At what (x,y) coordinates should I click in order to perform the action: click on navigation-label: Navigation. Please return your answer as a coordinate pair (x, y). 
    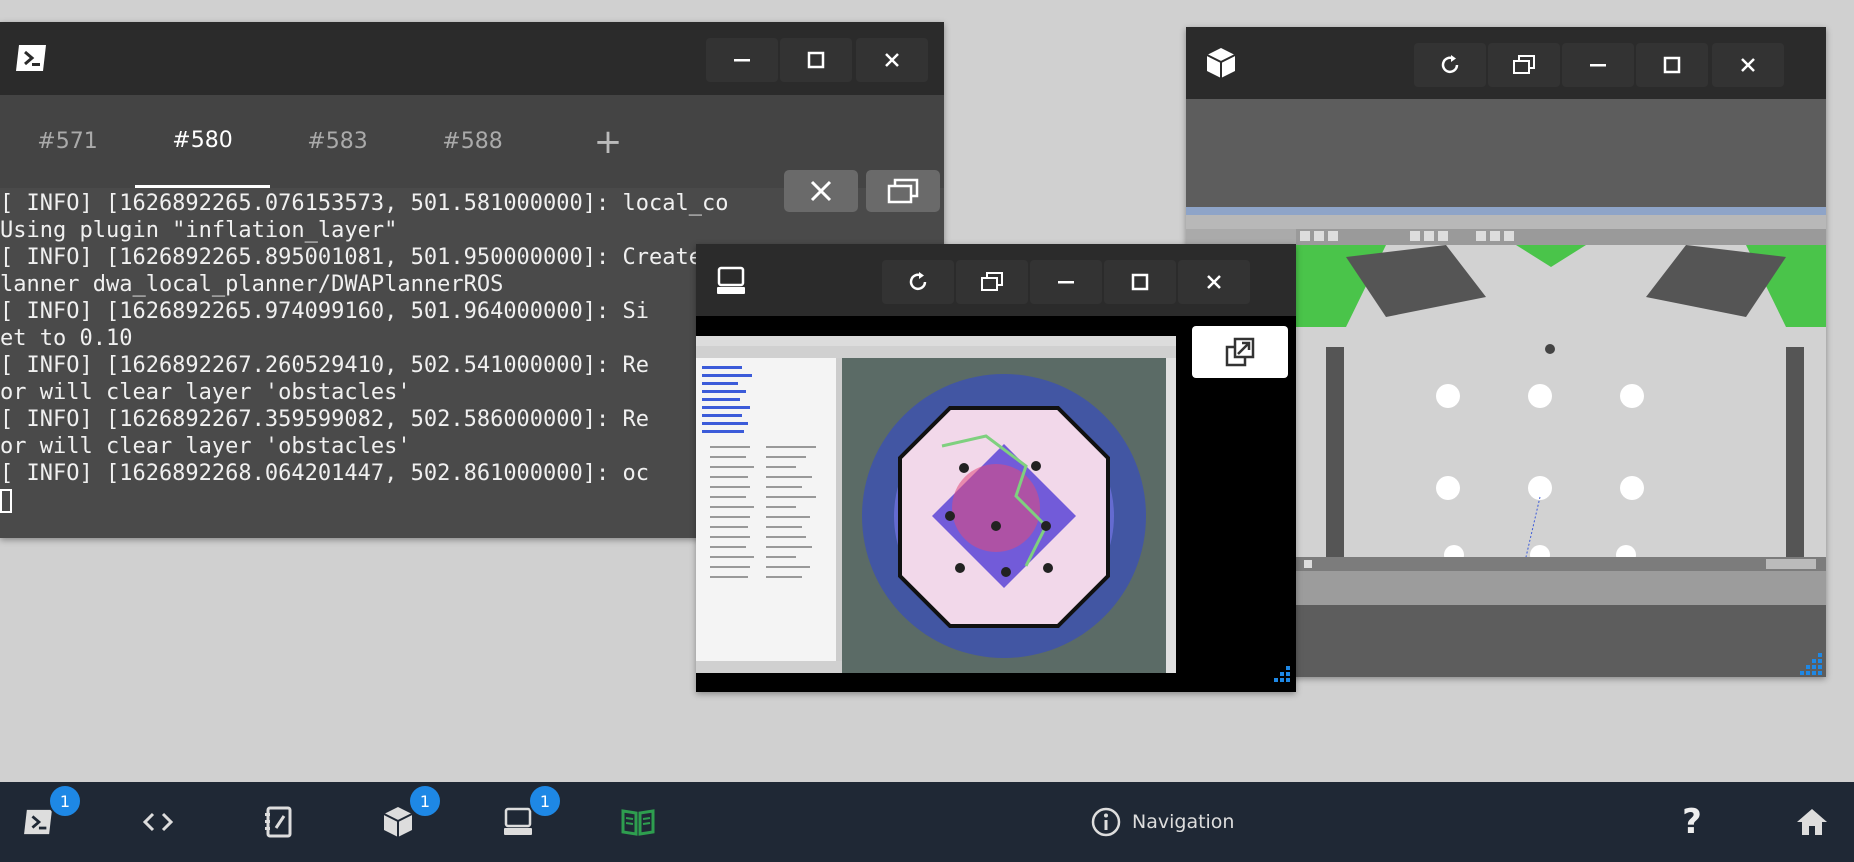
    Looking at the image, I should click on (1183, 822).